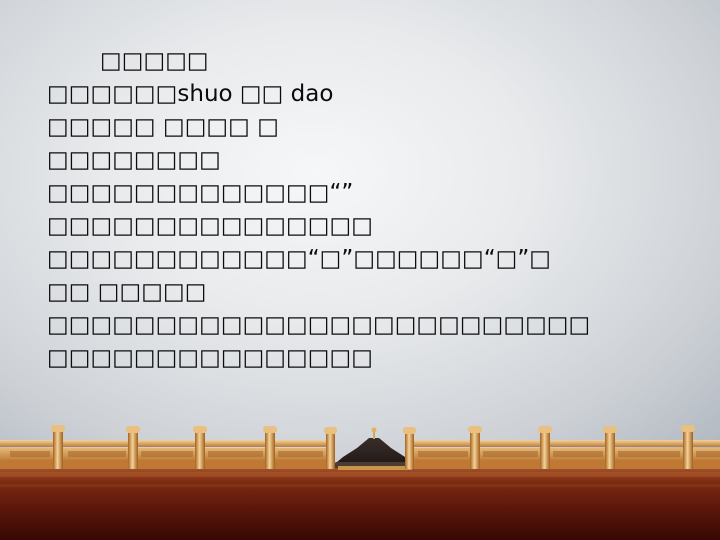  I want to click on courtyard-floor, so click(360, 504).